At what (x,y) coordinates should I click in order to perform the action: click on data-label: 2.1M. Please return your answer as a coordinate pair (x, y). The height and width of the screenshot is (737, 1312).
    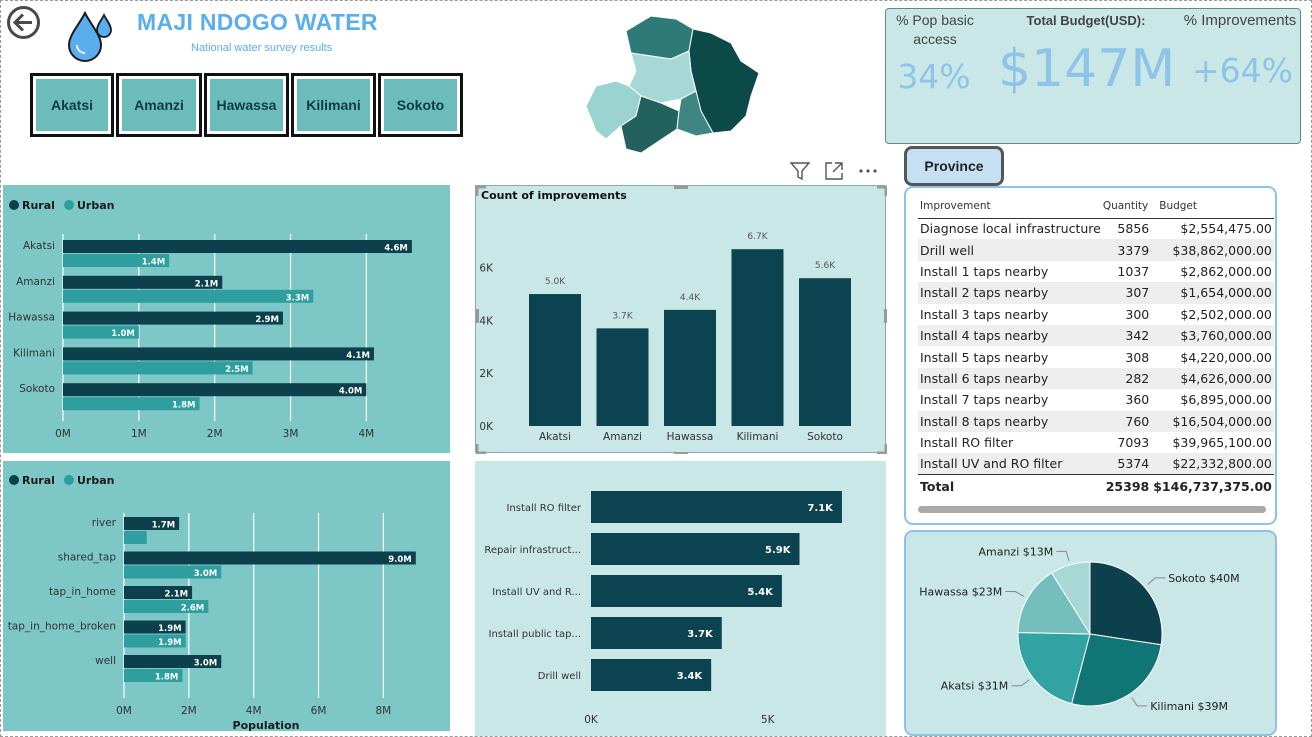
    Looking at the image, I should click on (177, 595).